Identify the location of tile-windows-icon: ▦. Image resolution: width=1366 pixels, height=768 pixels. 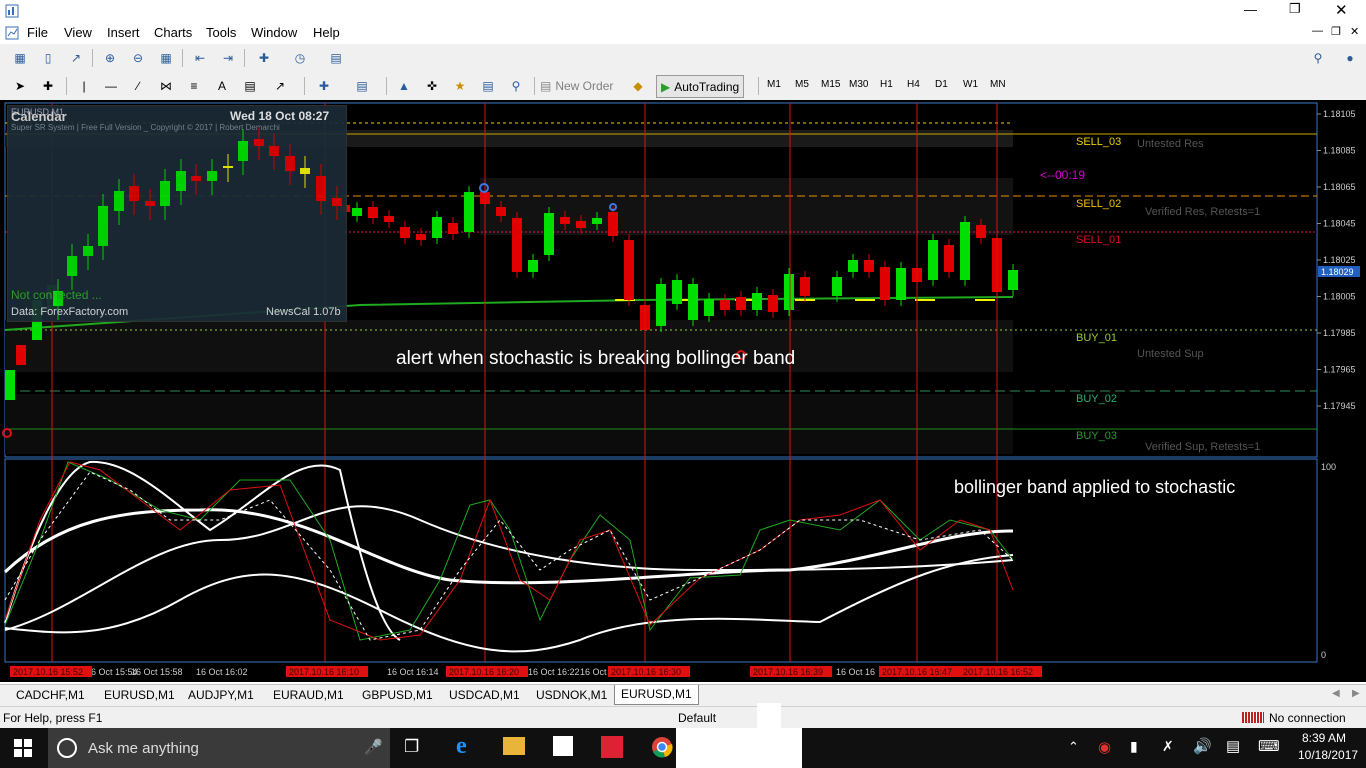
(166, 58).